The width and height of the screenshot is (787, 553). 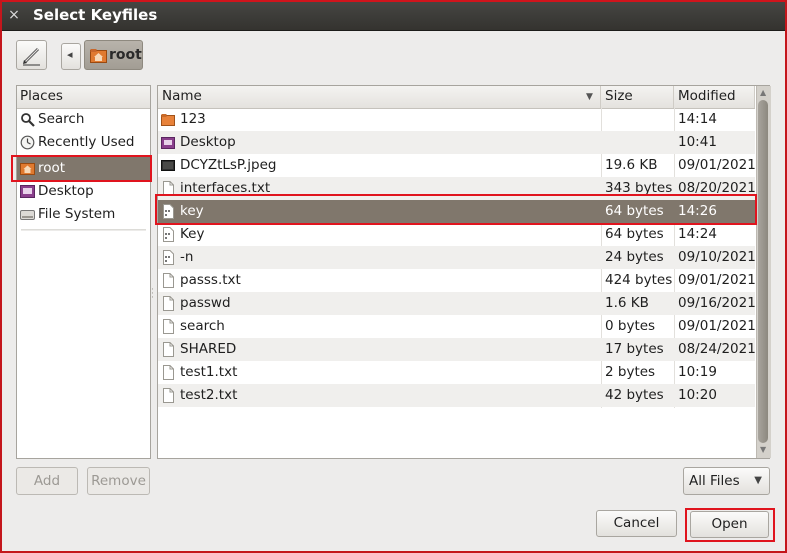 What do you see at coordinates (192, 211) in the screenshot?
I see `file-name: key` at bounding box center [192, 211].